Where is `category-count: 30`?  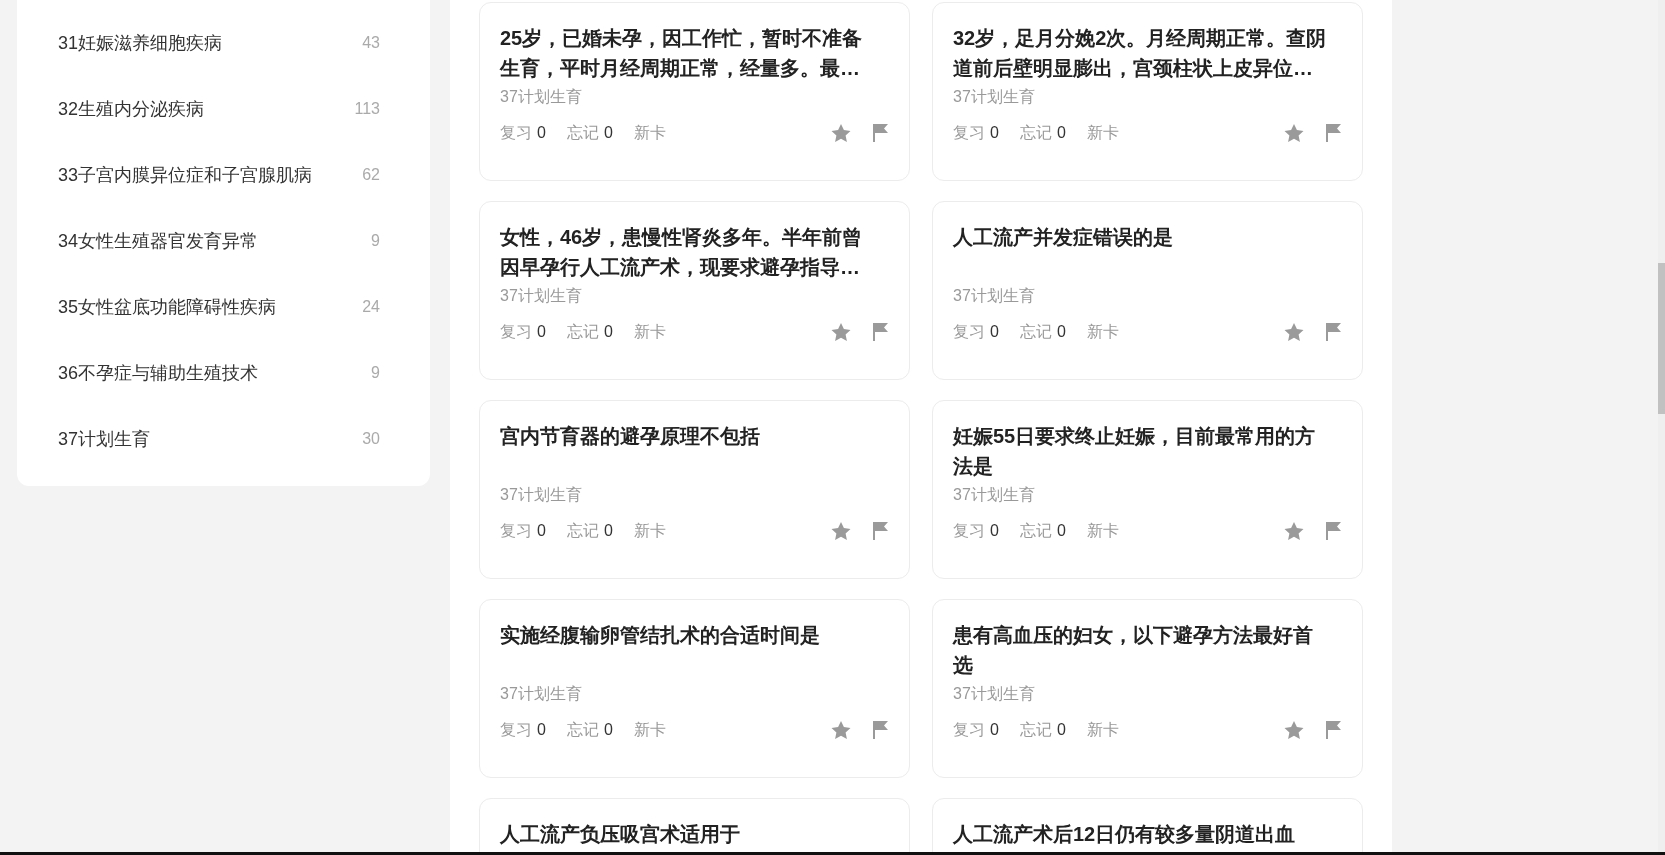 category-count: 30 is located at coordinates (371, 439).